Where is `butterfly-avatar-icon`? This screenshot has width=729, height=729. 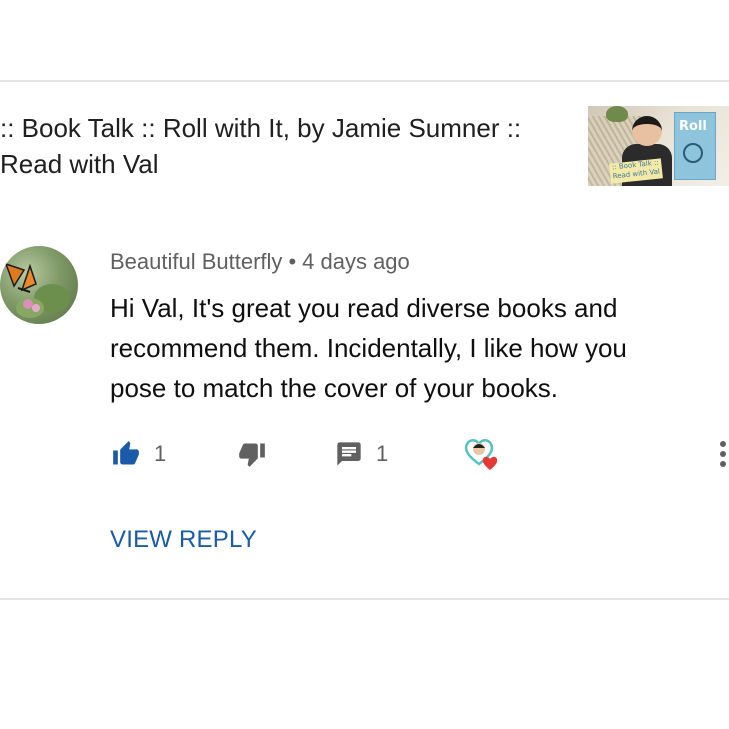
butterfly-avatar-icon is located at coordinates (37, 290).